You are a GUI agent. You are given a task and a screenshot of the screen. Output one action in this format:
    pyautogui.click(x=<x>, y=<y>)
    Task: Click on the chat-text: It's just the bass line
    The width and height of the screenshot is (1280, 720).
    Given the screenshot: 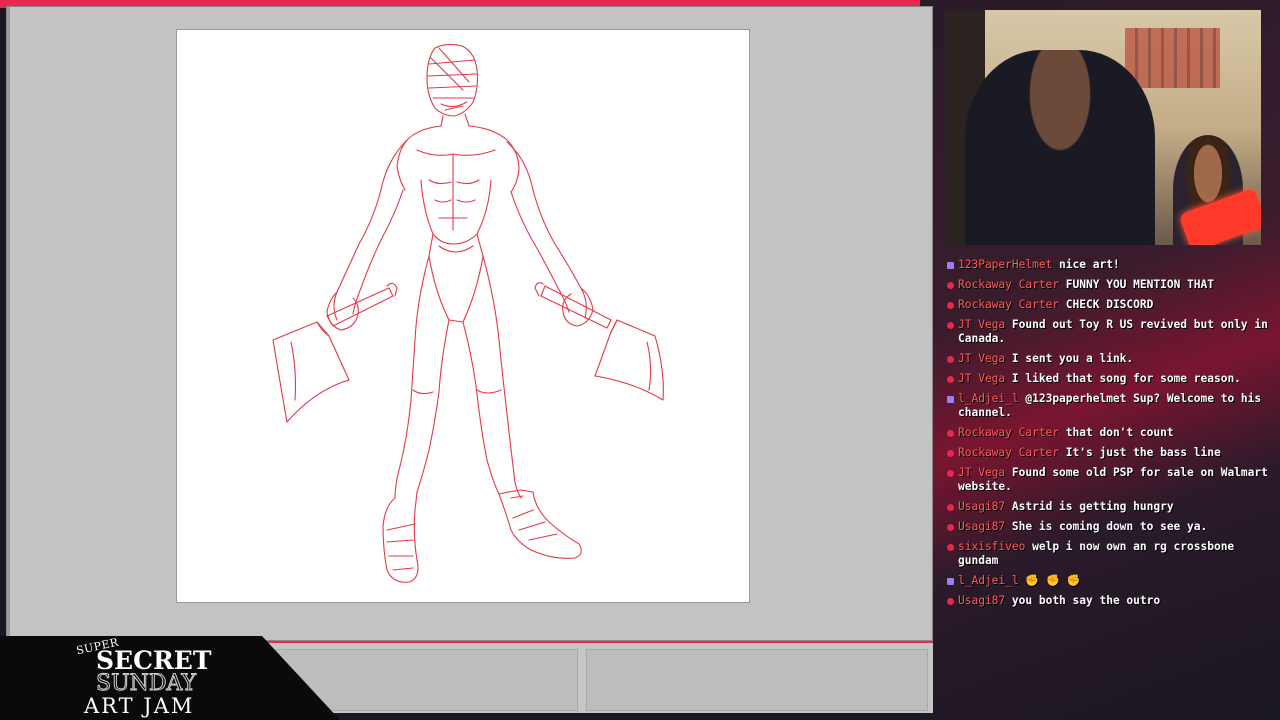 What is the action you would take?
    pyautogui.click(x=1143, y=452)
    